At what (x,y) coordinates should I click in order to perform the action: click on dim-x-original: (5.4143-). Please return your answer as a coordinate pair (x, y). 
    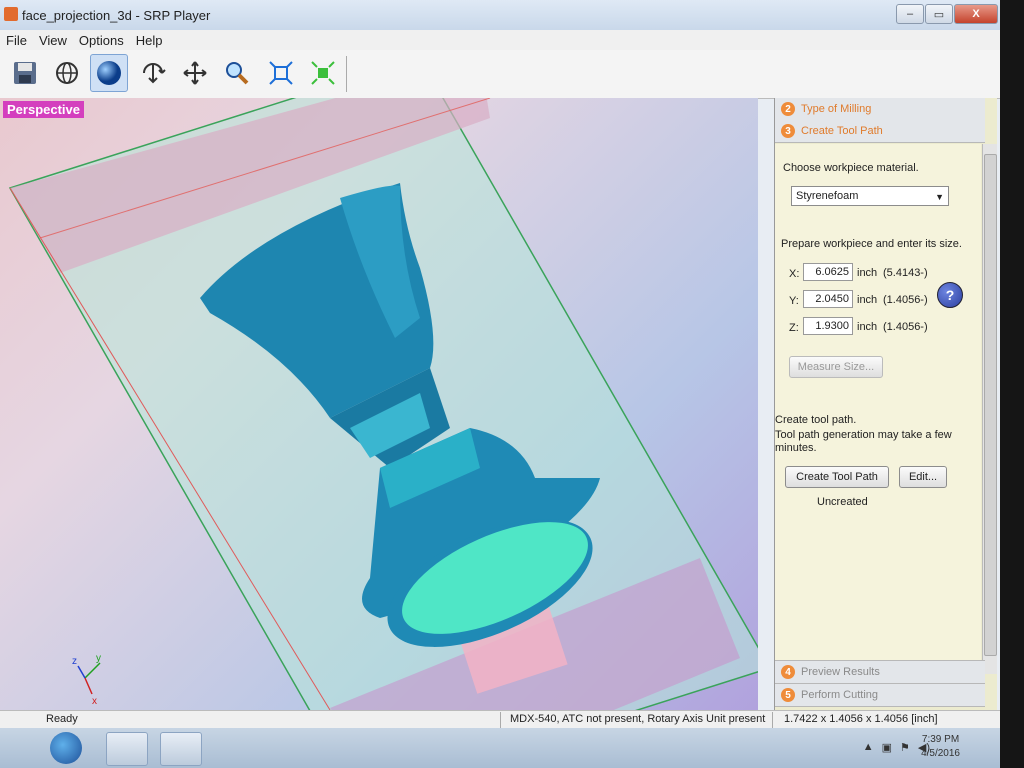
    Looking at the image, I should click on (905, 273).